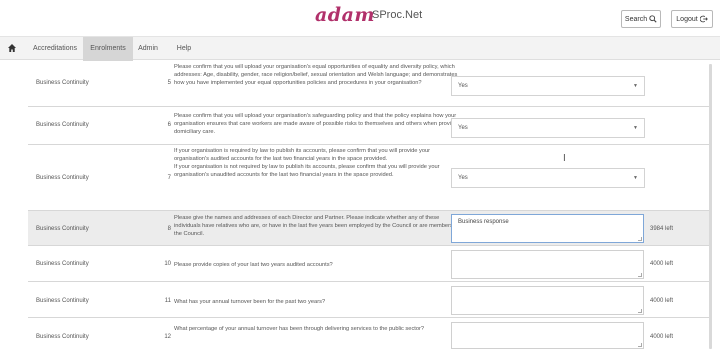 The width and height of the screenshot is (720, 349). Describe the element at coordinates (653, 19) in the screenshot. I see `search-icon` at that location.